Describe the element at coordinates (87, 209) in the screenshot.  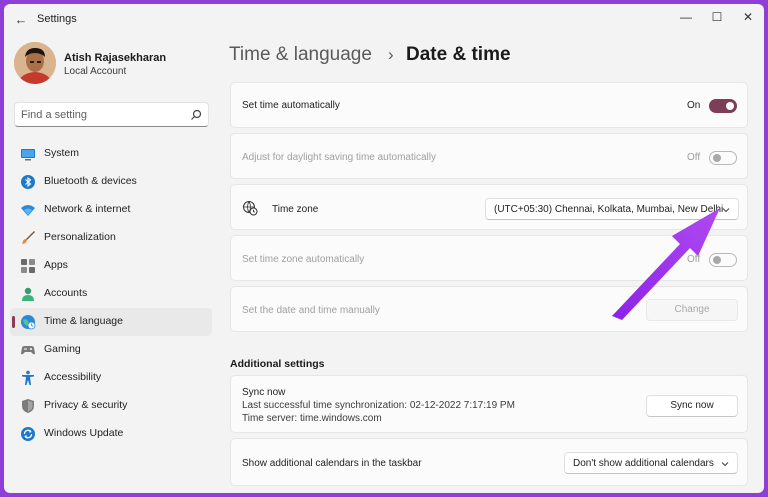
I see `sidebar-item-label: Network & internet` at that location.